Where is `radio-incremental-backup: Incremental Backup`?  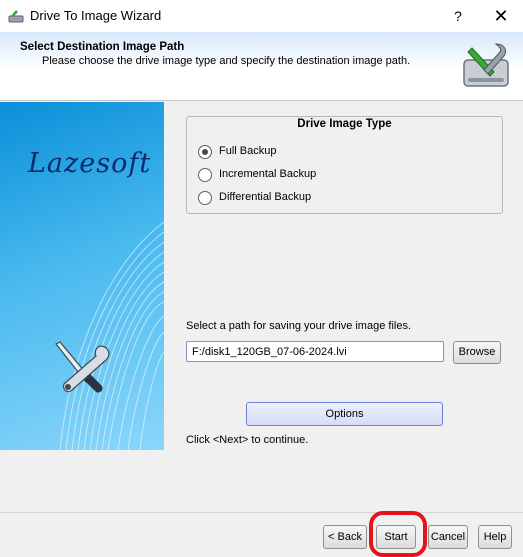 radio-incremental-backup: Incremental Backup is located at coordinates (298, 176).